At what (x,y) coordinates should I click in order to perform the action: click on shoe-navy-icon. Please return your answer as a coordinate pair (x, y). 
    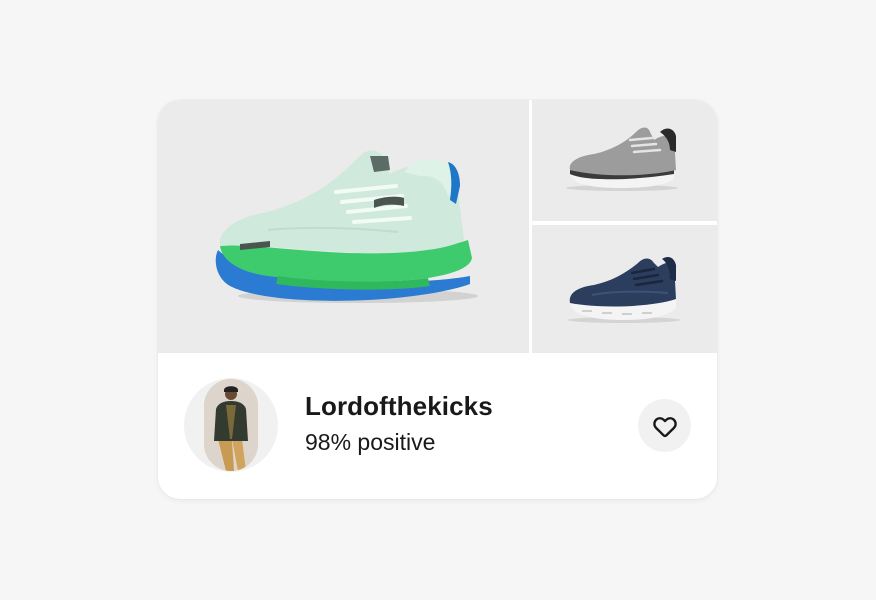
    Looking at the image, I should click on (624, 290).